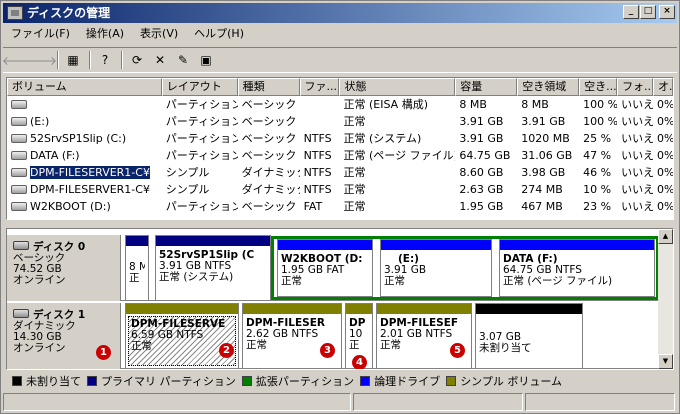 This screenshot has height=414, width=680. Describe the element at coordinates (511, 381) in the screenshot. I see `legend-label: シンプル ボリューム` at that location.